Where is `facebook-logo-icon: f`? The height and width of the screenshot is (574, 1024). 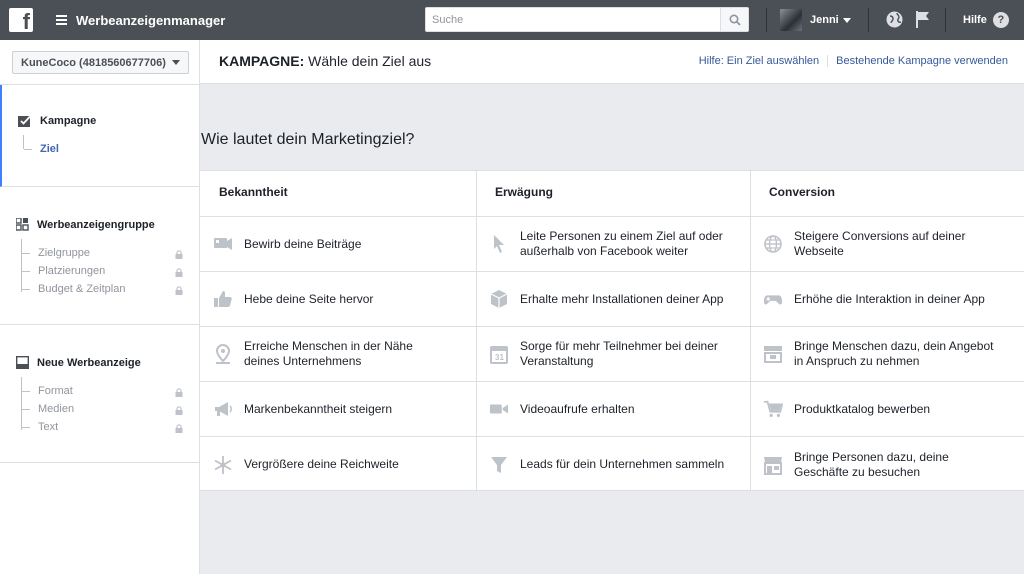
facebook-logo-icon: f is located at coordinates (21, 21).